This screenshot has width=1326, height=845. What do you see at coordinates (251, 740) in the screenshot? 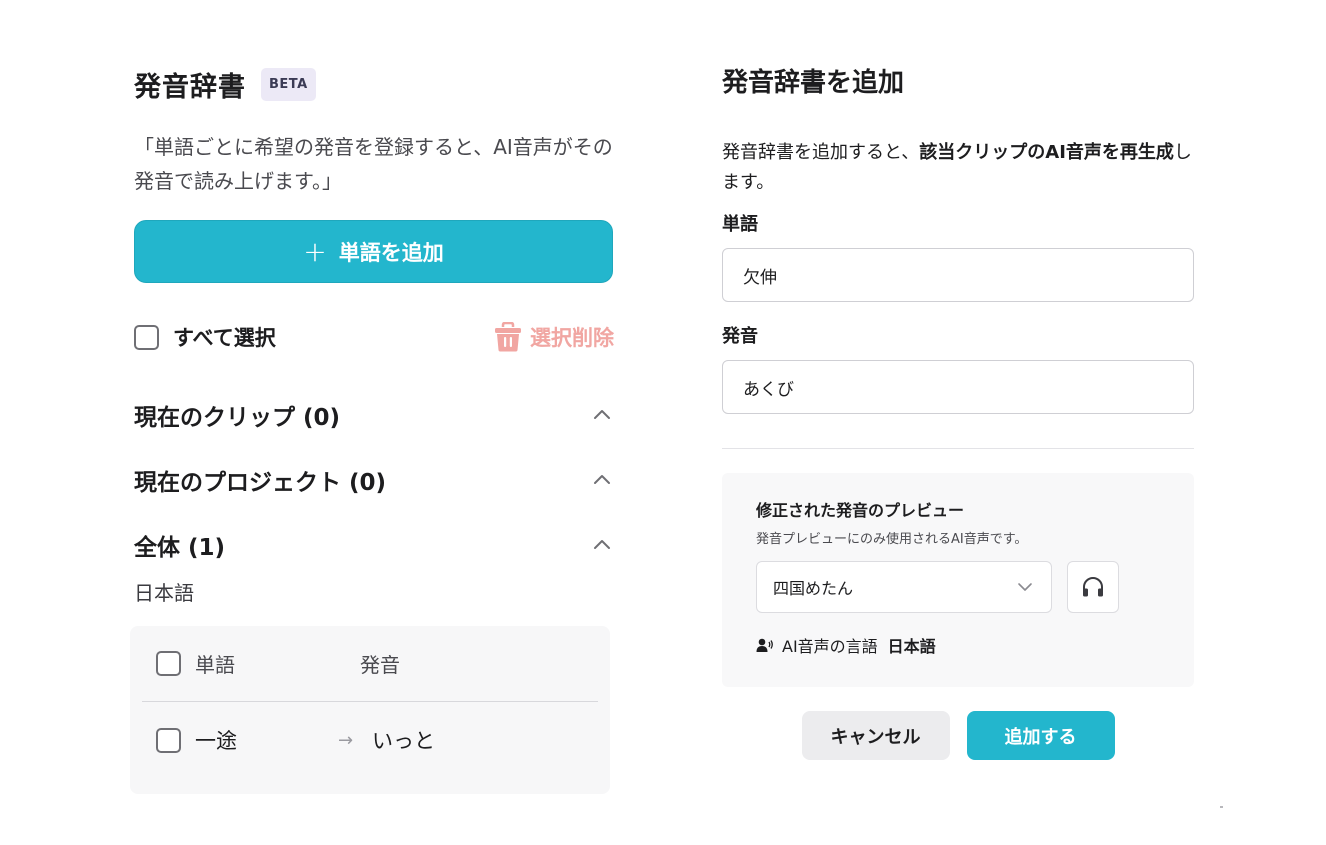
I see `row-word-col: 一途` at bounding box center [251, 740].